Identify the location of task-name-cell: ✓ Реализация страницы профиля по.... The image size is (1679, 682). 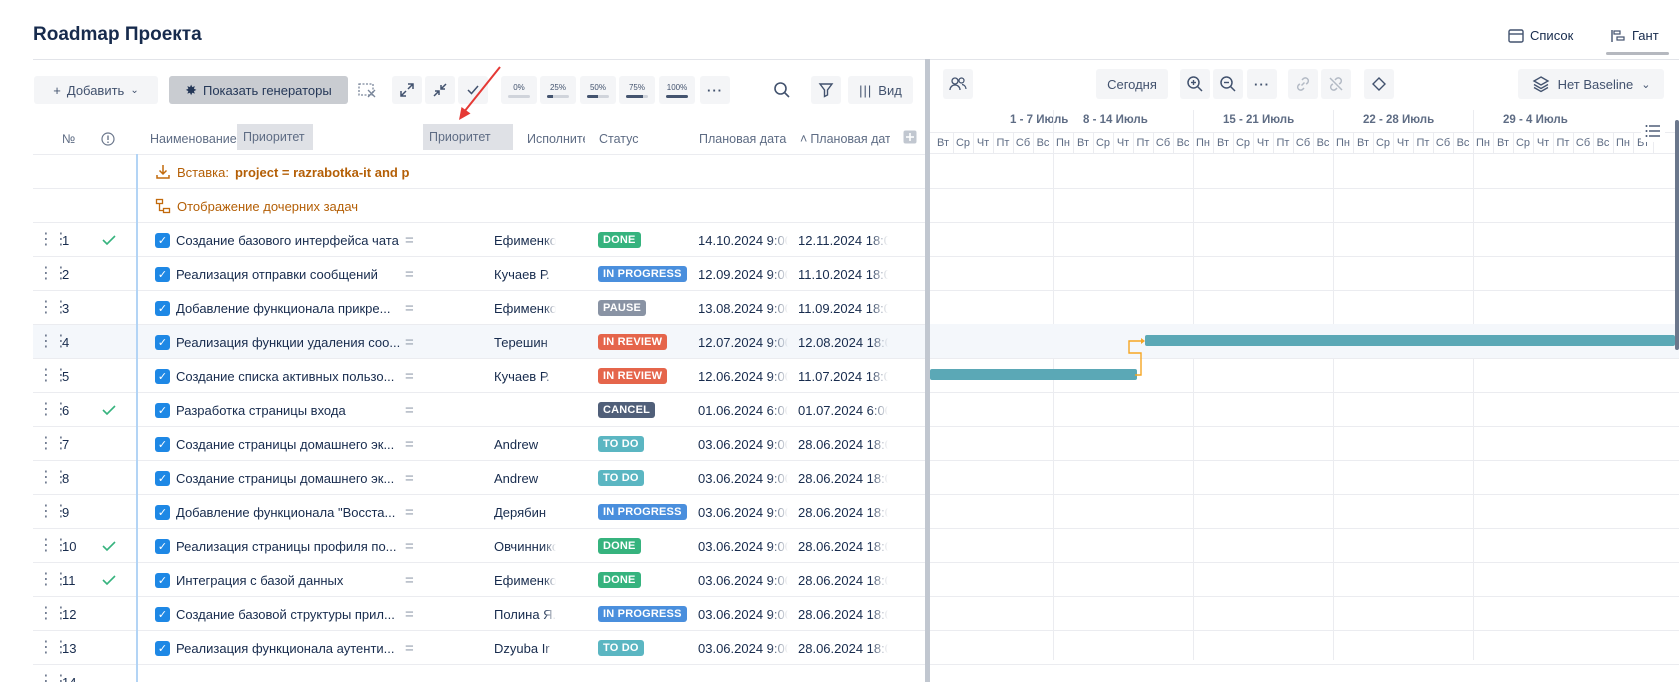
(288, 546).